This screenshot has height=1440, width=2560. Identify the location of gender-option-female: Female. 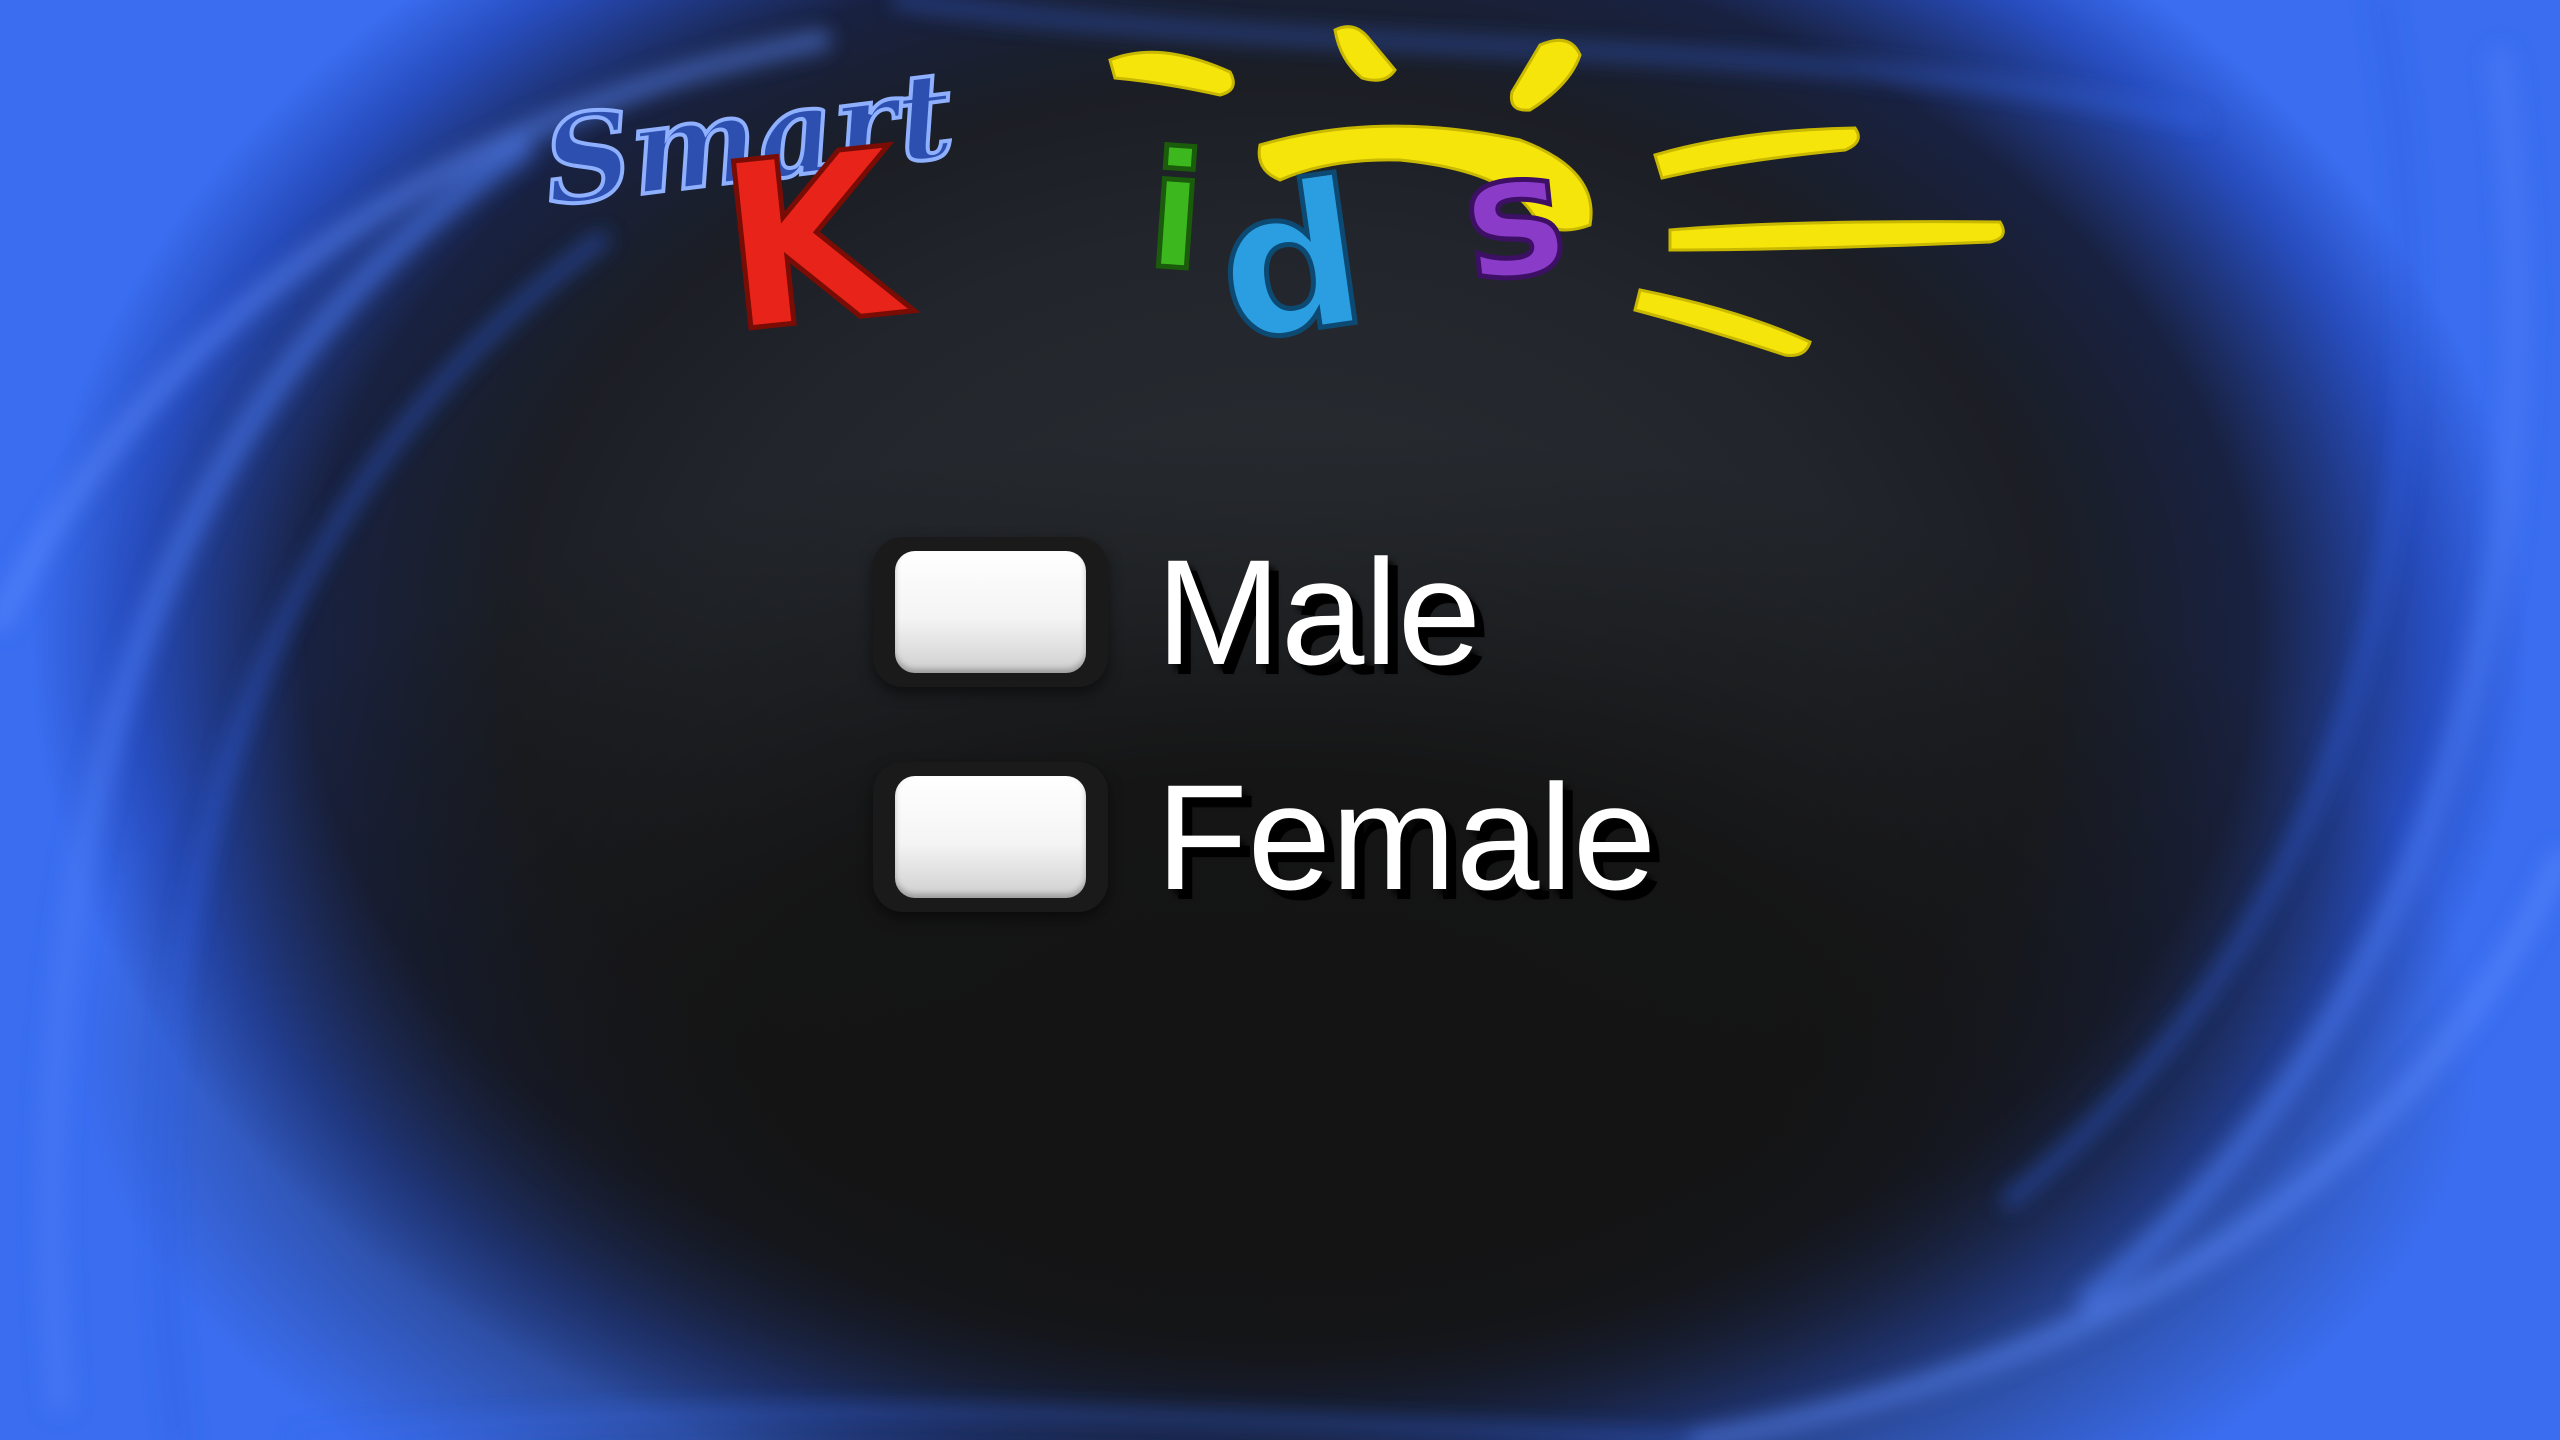
(1264, 837).